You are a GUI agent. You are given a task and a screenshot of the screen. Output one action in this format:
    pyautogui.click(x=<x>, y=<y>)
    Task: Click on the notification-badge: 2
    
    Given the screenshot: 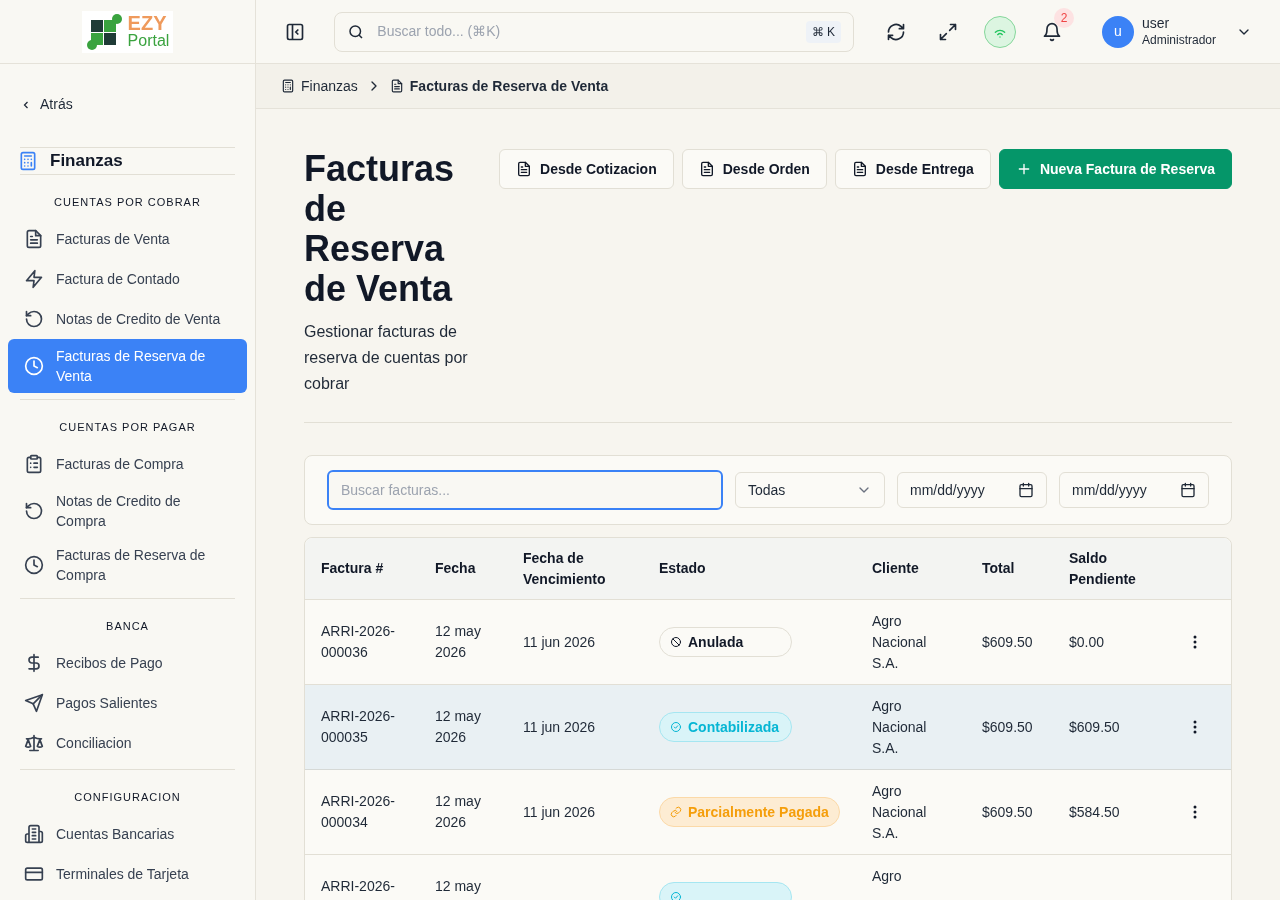 What is the action you would take?
    pyautogui.click(x=1063, y=17)
    